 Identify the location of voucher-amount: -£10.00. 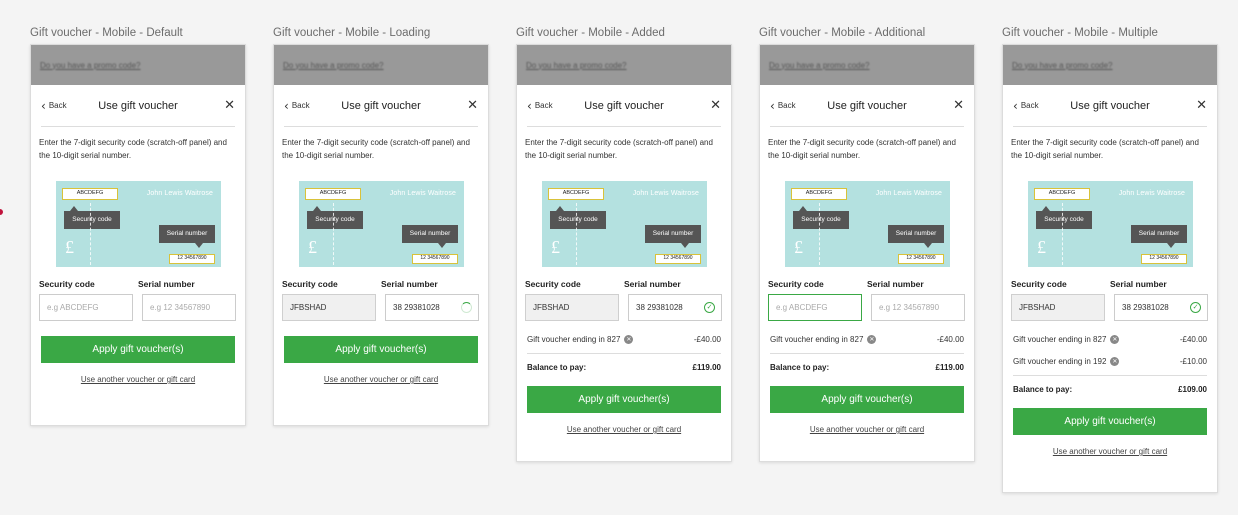
(1193, 361).